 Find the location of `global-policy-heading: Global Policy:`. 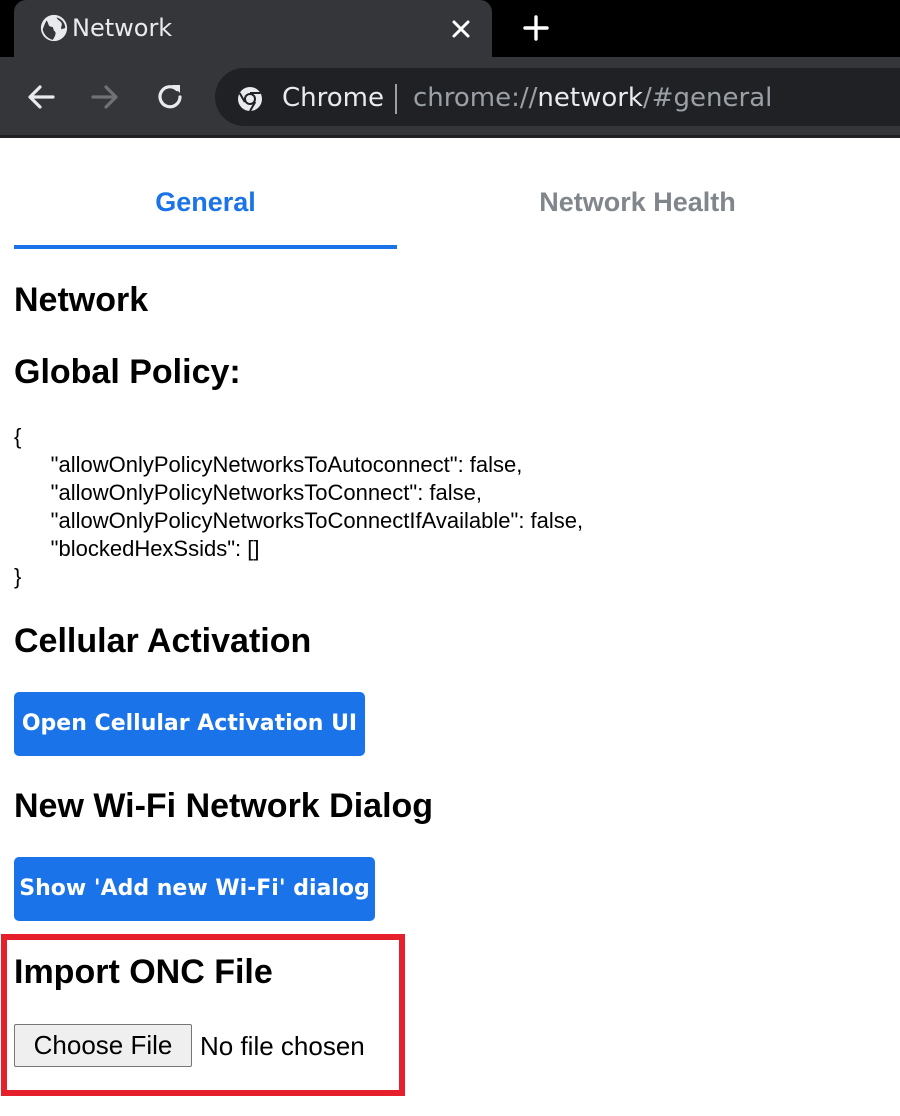

global-policy-heading: Global Policy: is located at coordinates (127, 372).